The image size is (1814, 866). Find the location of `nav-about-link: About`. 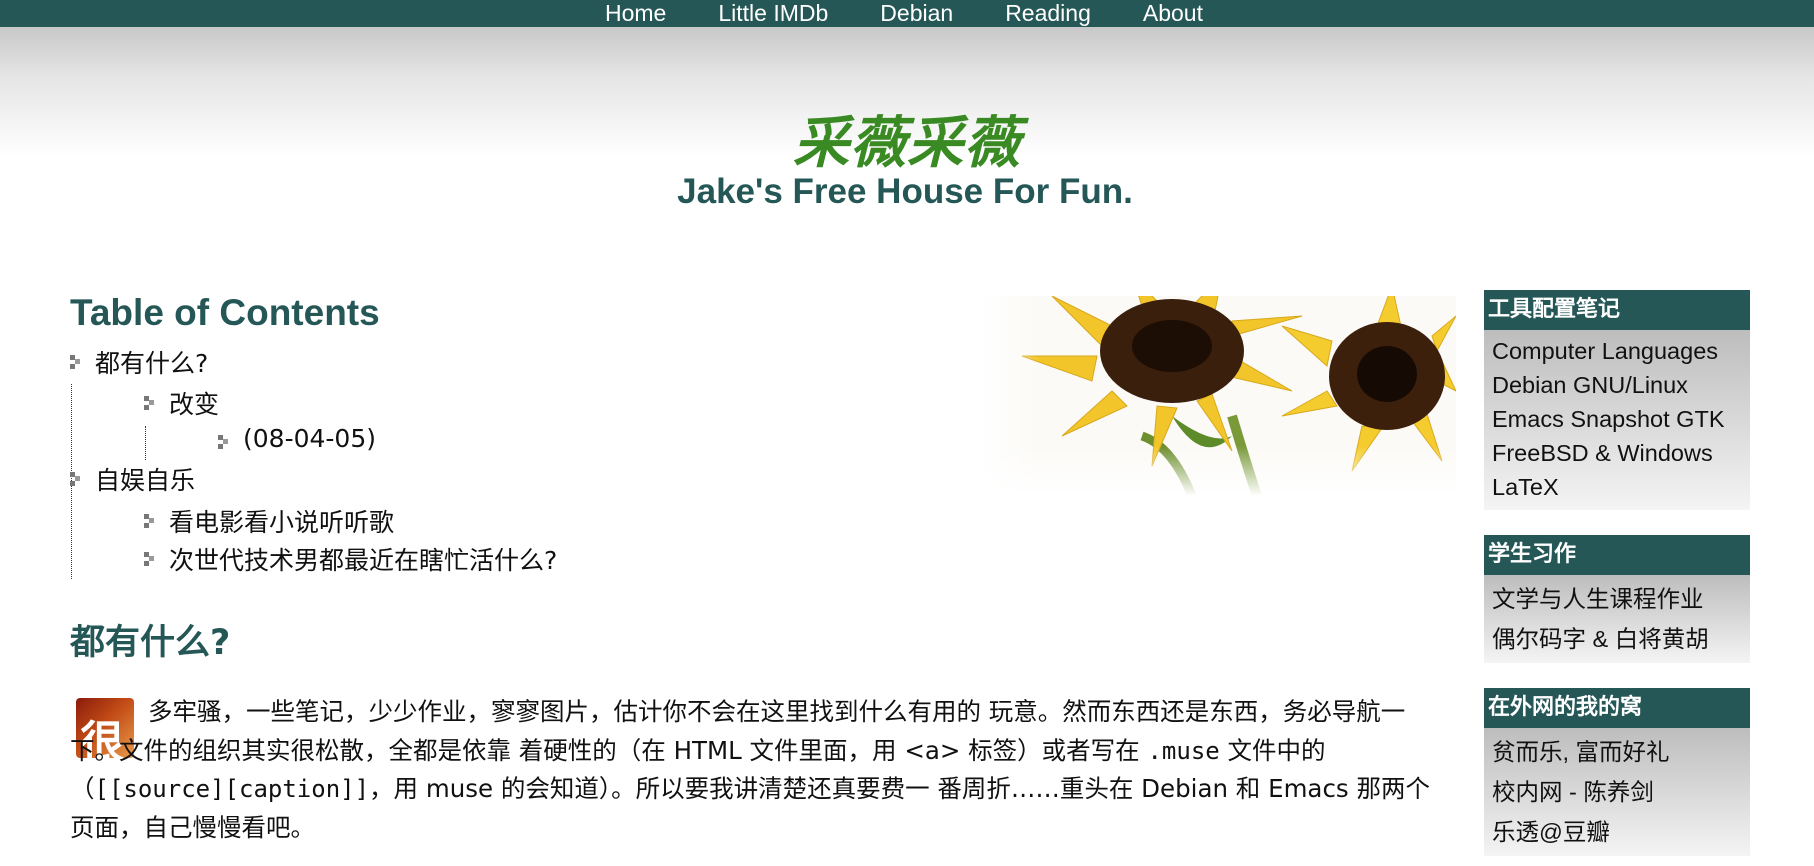

nav-about-link: About is located at coordinates (1173, 13).